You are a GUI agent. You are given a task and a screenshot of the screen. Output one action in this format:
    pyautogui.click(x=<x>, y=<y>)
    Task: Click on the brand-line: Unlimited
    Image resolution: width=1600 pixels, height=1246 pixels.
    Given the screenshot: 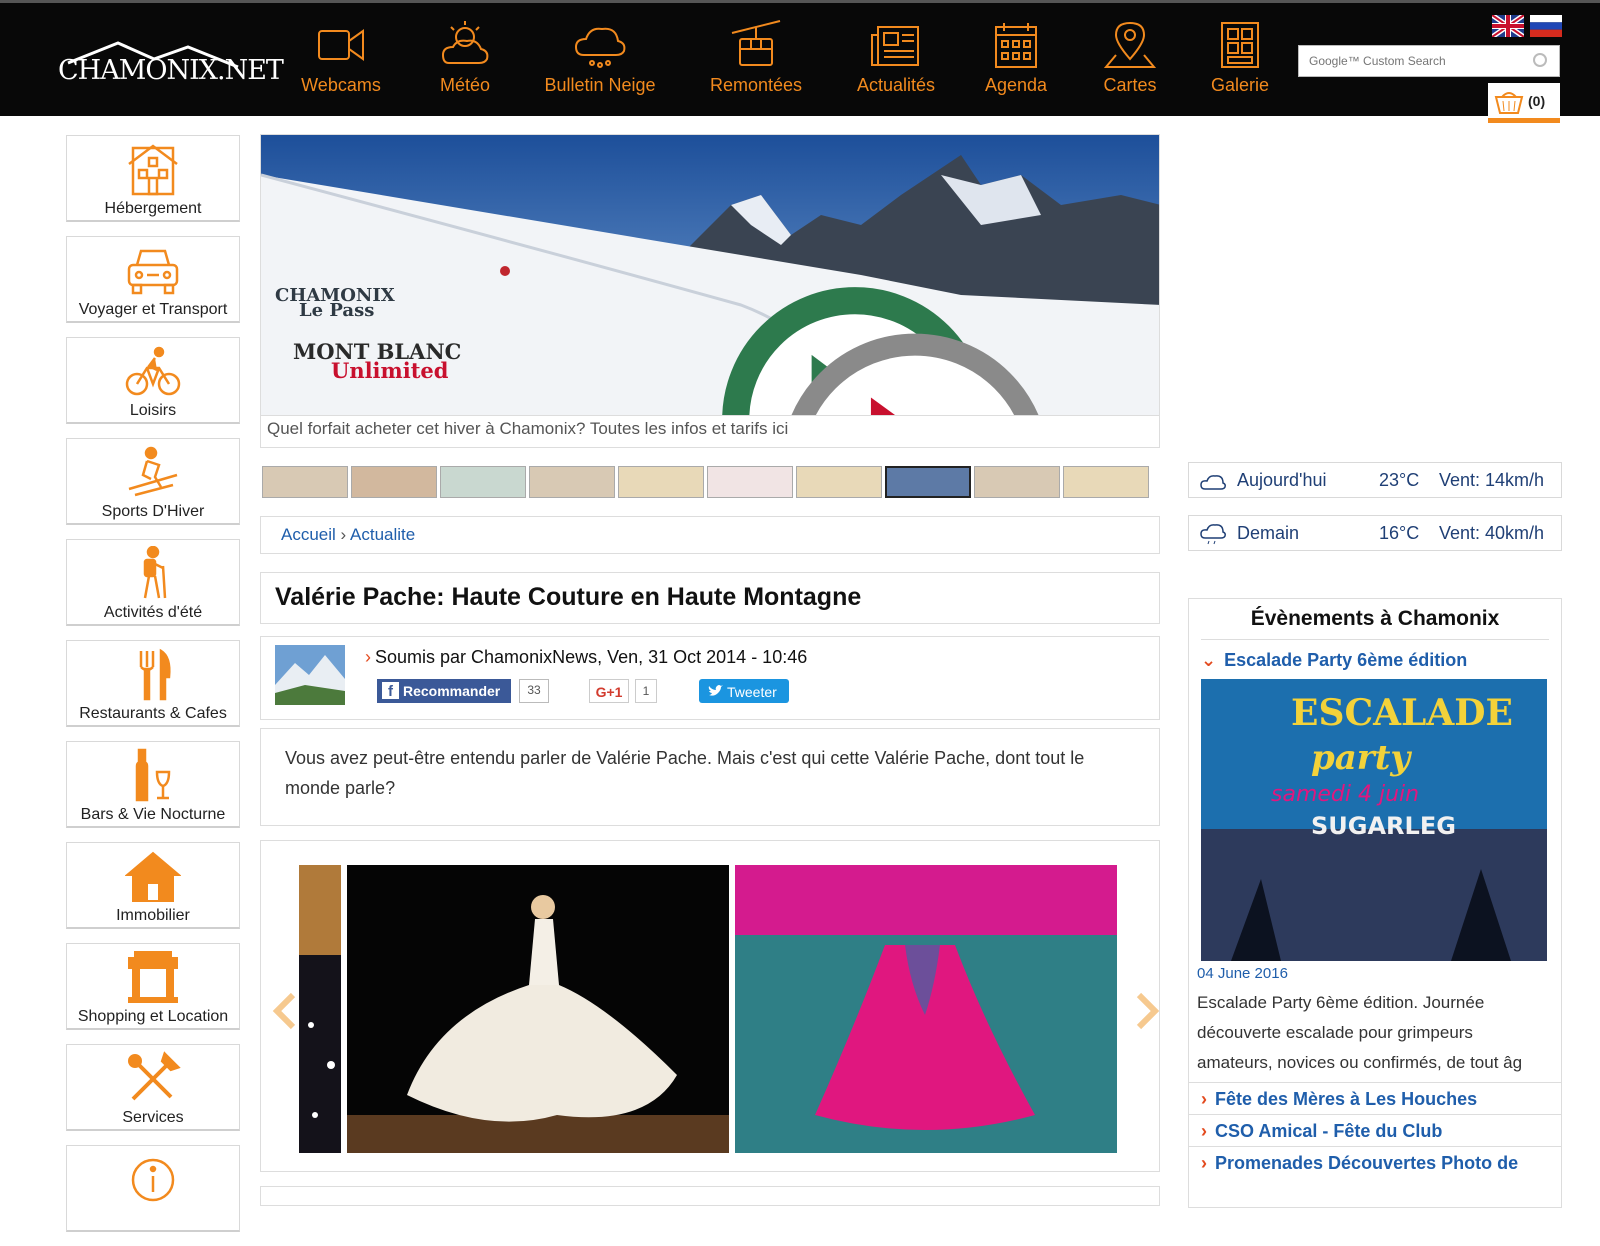 What is the action you would take?
    pyautogui.click(x=390, y=370)
    